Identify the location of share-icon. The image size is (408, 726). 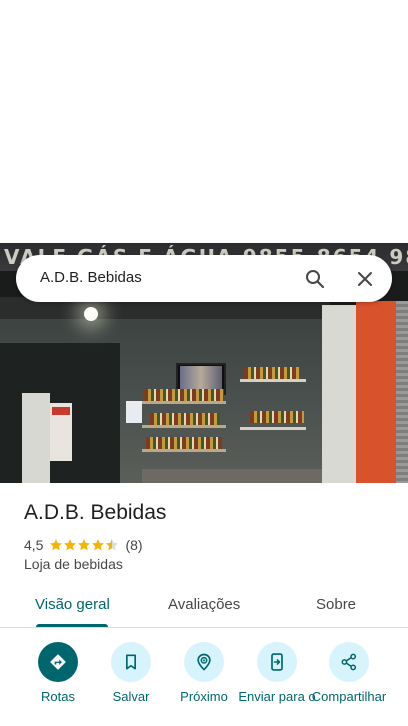
(349, 662).